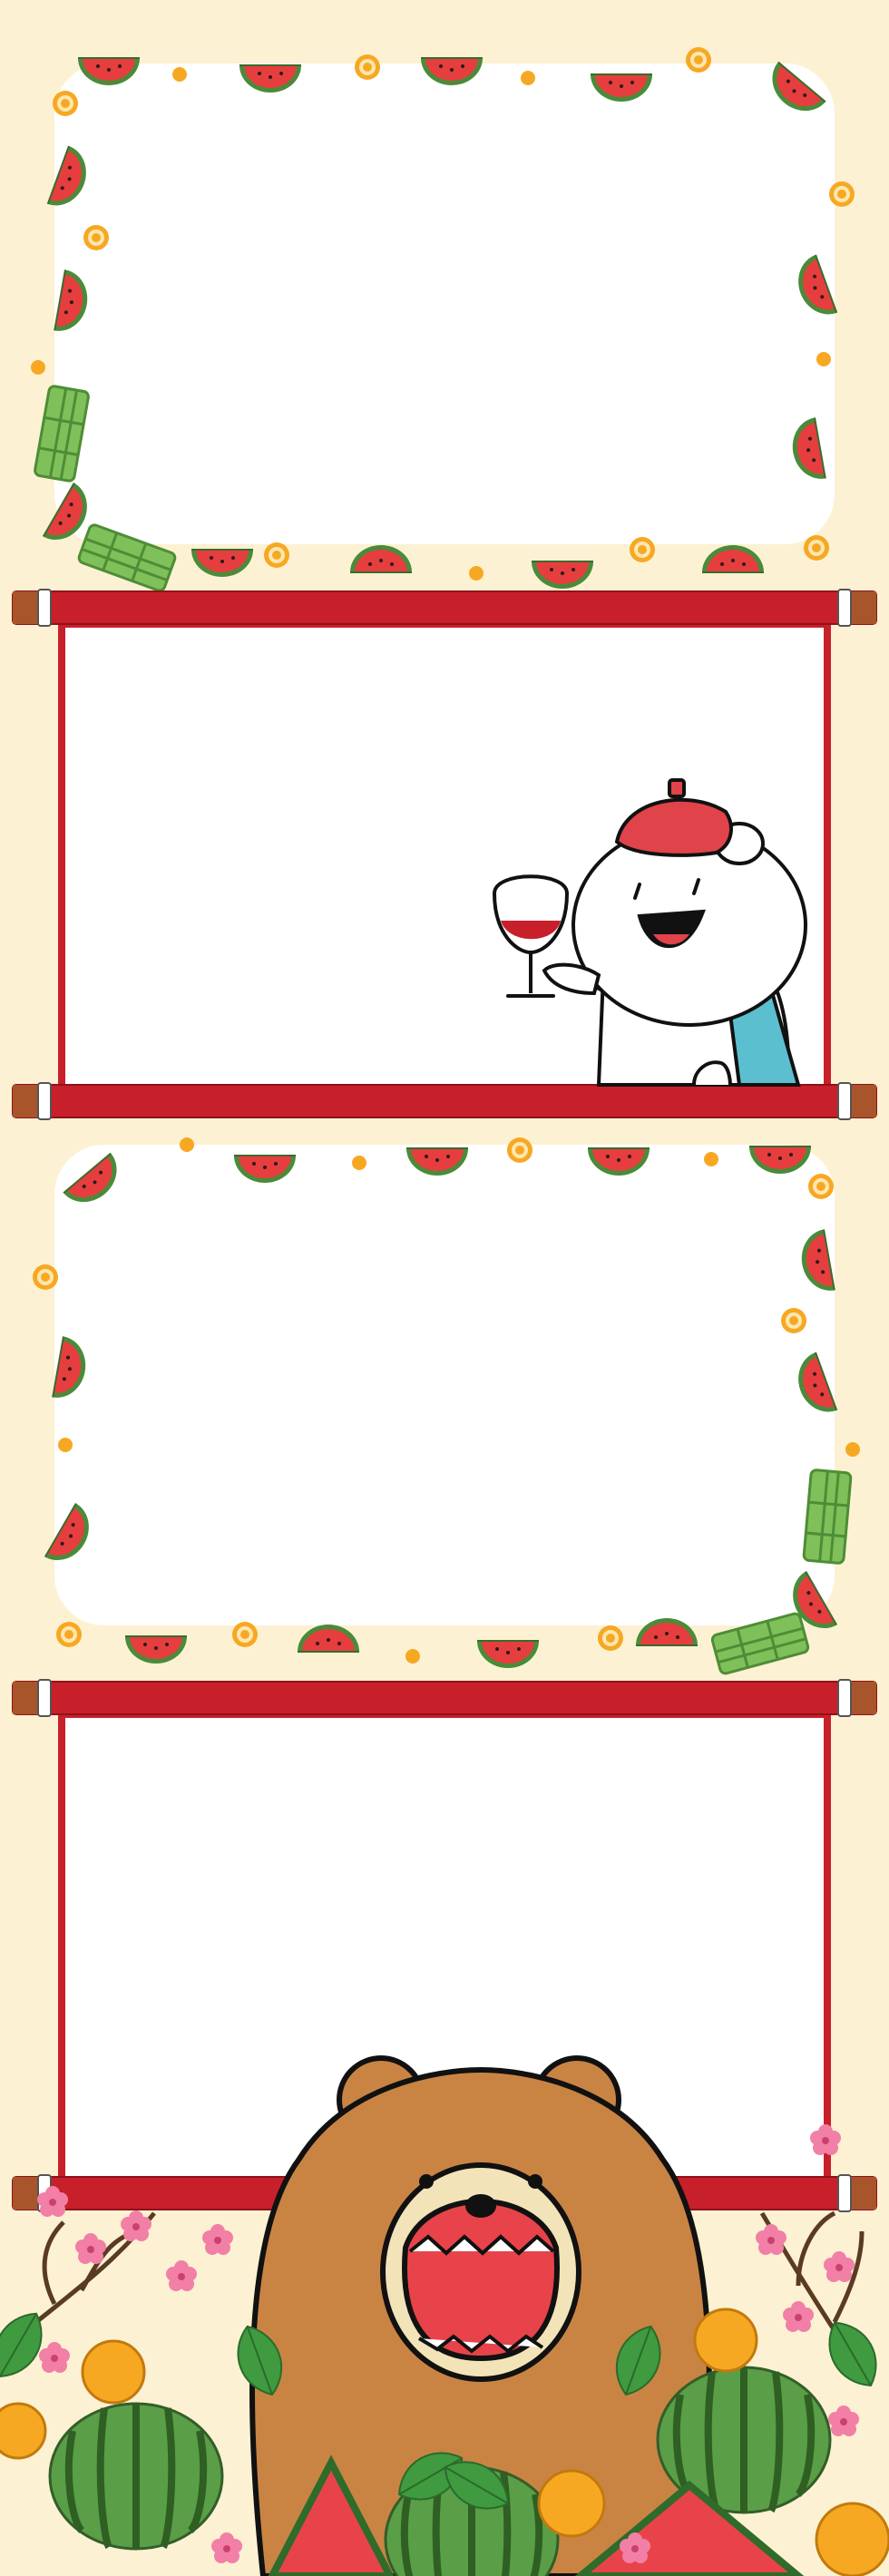 The width and height of the screenshot is (889, 2576). Describe the element at coordinates (828, 1517) in the screenshot. I see `banh-chung-icon` at that location.